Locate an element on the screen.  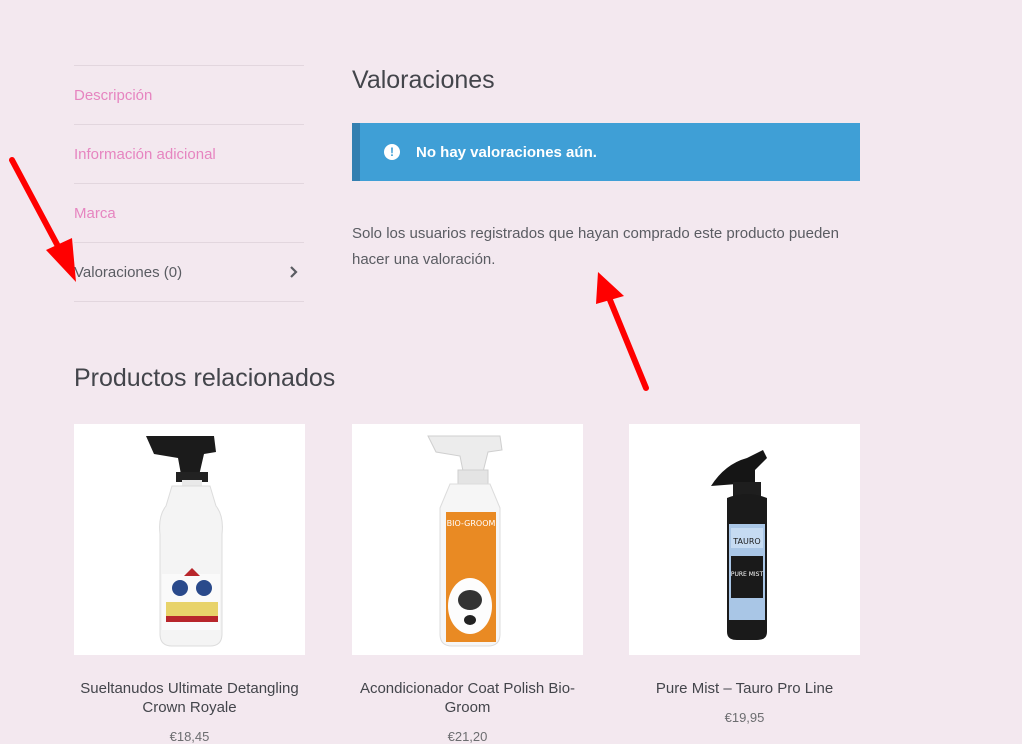
svg-text: TAURO is located at coordinates (746, 541).